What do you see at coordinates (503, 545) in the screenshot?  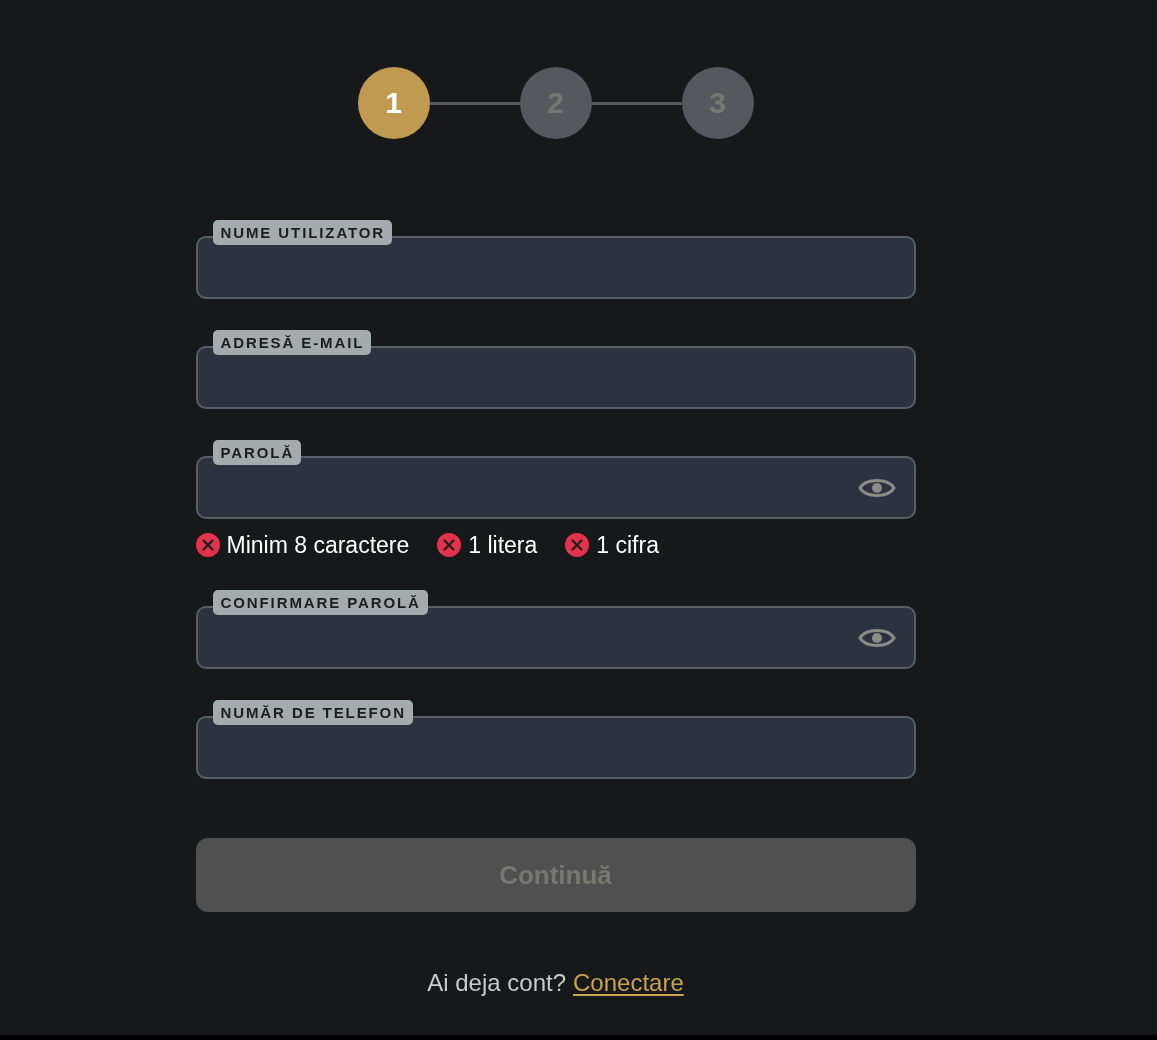 I see `requirement-text: 1 litera` at bounding box center [503, 545].